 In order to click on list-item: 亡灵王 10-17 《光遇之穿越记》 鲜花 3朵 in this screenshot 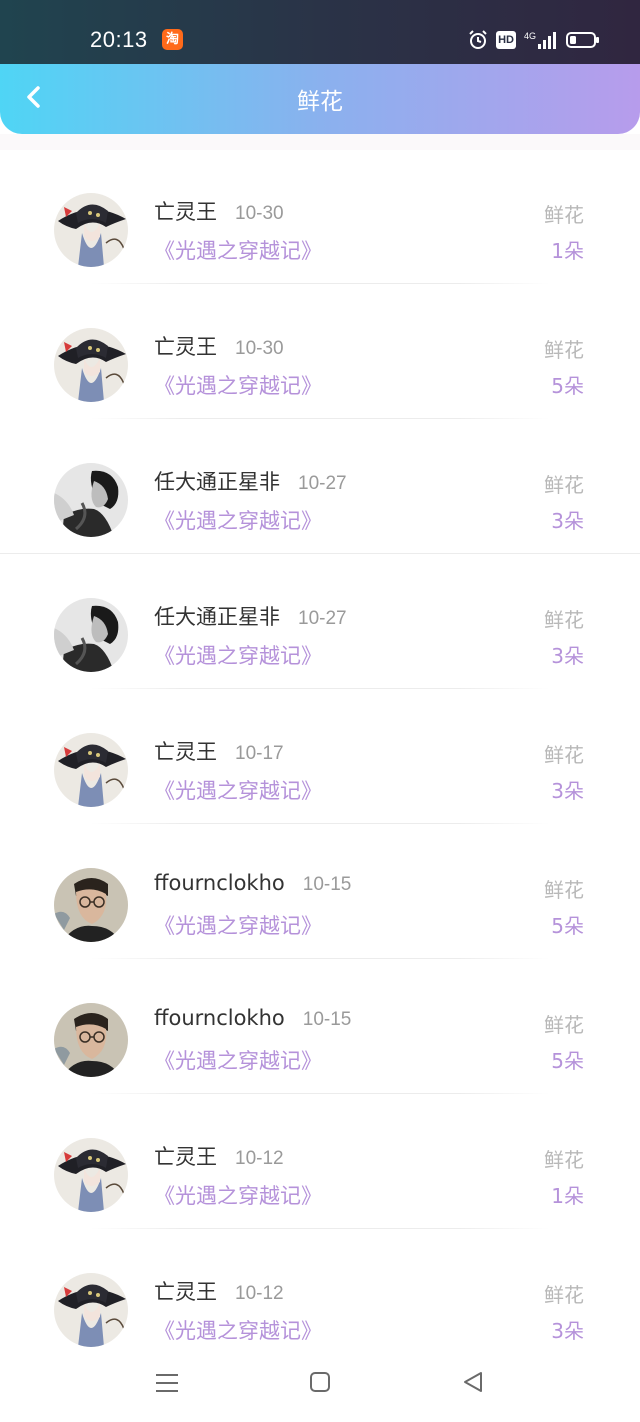, I will do `click(320, 756)`.